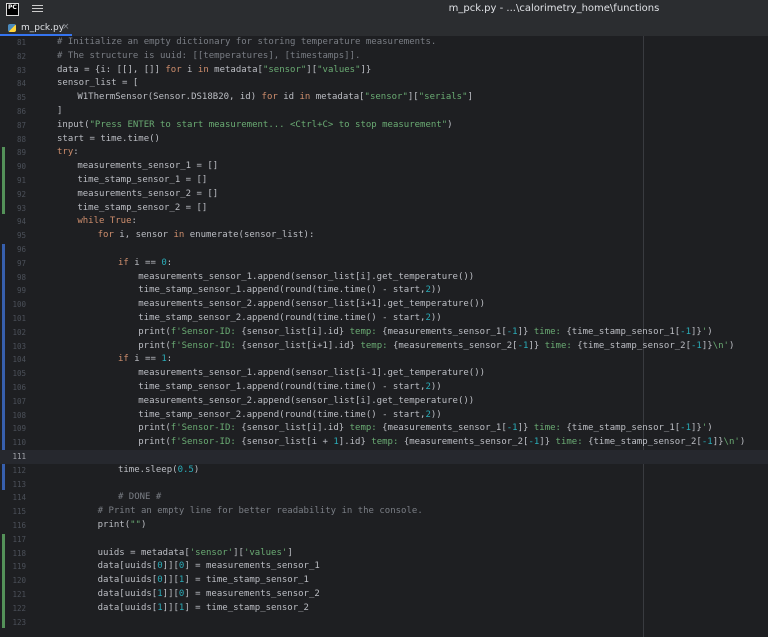 The height and width of the screenshot is (637, 768). What do you see at coordinates (19, 525) in the screenshot?
I see `line-number: 116` at bounding box center [19, 525].